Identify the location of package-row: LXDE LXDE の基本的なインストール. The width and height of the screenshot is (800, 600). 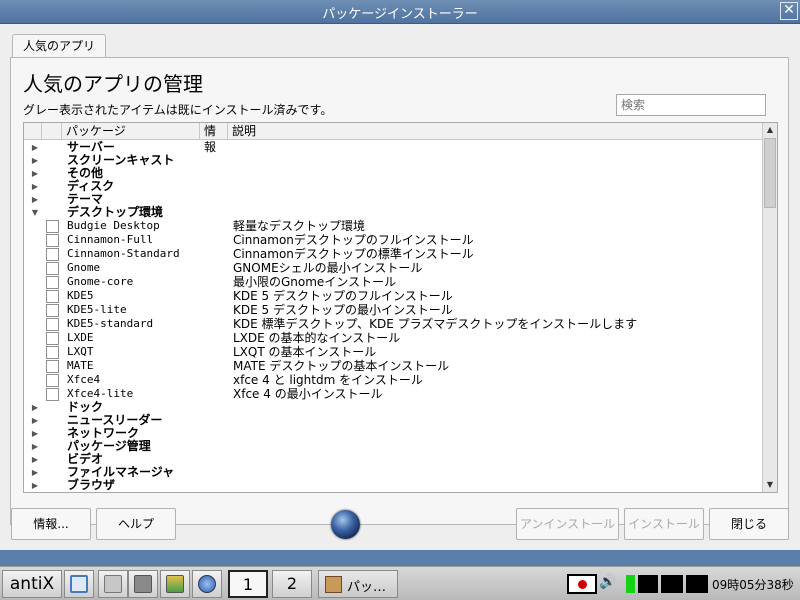
(393, 338).